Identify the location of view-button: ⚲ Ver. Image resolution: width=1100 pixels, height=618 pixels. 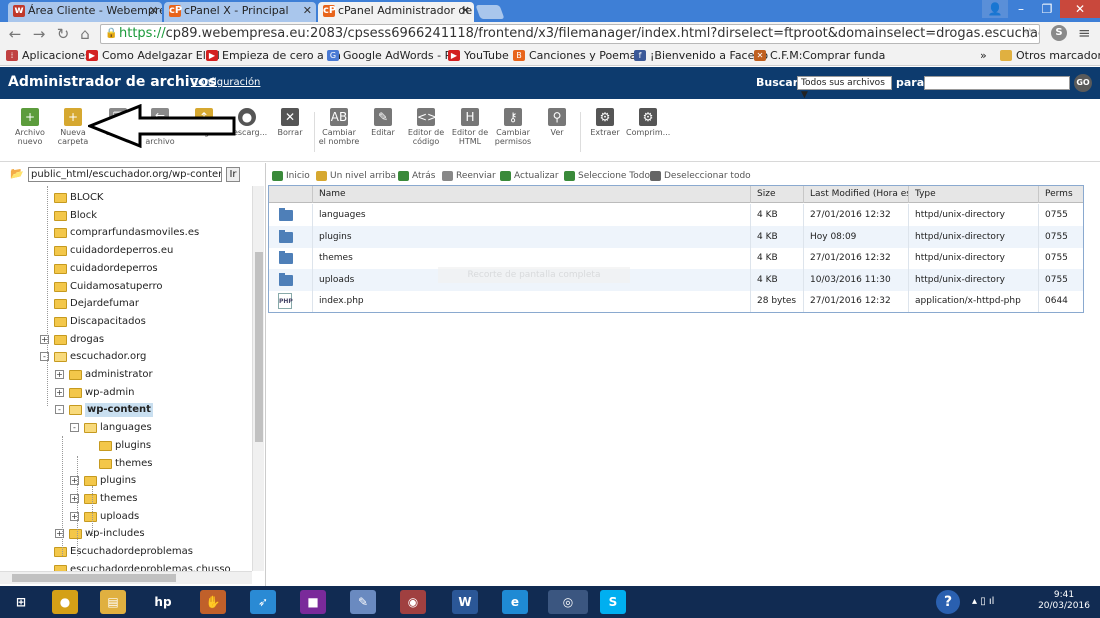
(557, 122).